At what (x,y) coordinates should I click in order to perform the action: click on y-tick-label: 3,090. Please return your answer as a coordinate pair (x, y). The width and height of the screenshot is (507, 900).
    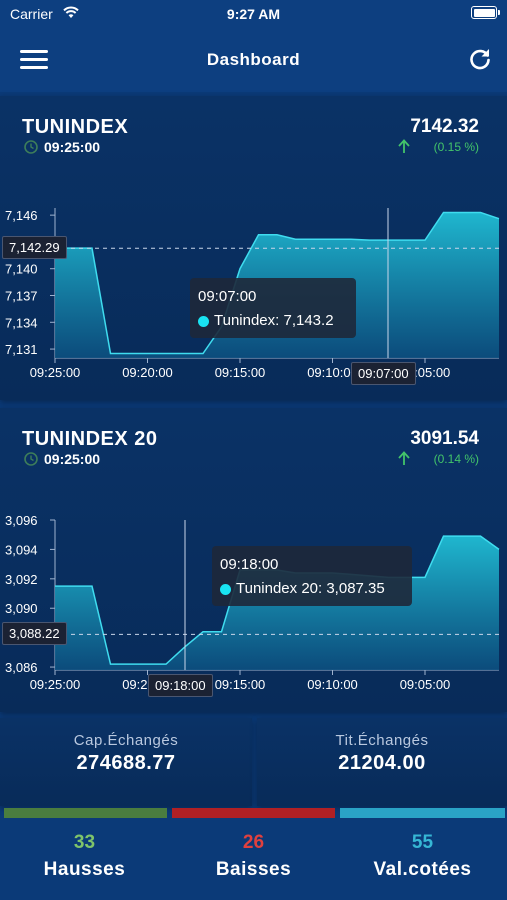
    Looking at the image, I should click on (21, 608).